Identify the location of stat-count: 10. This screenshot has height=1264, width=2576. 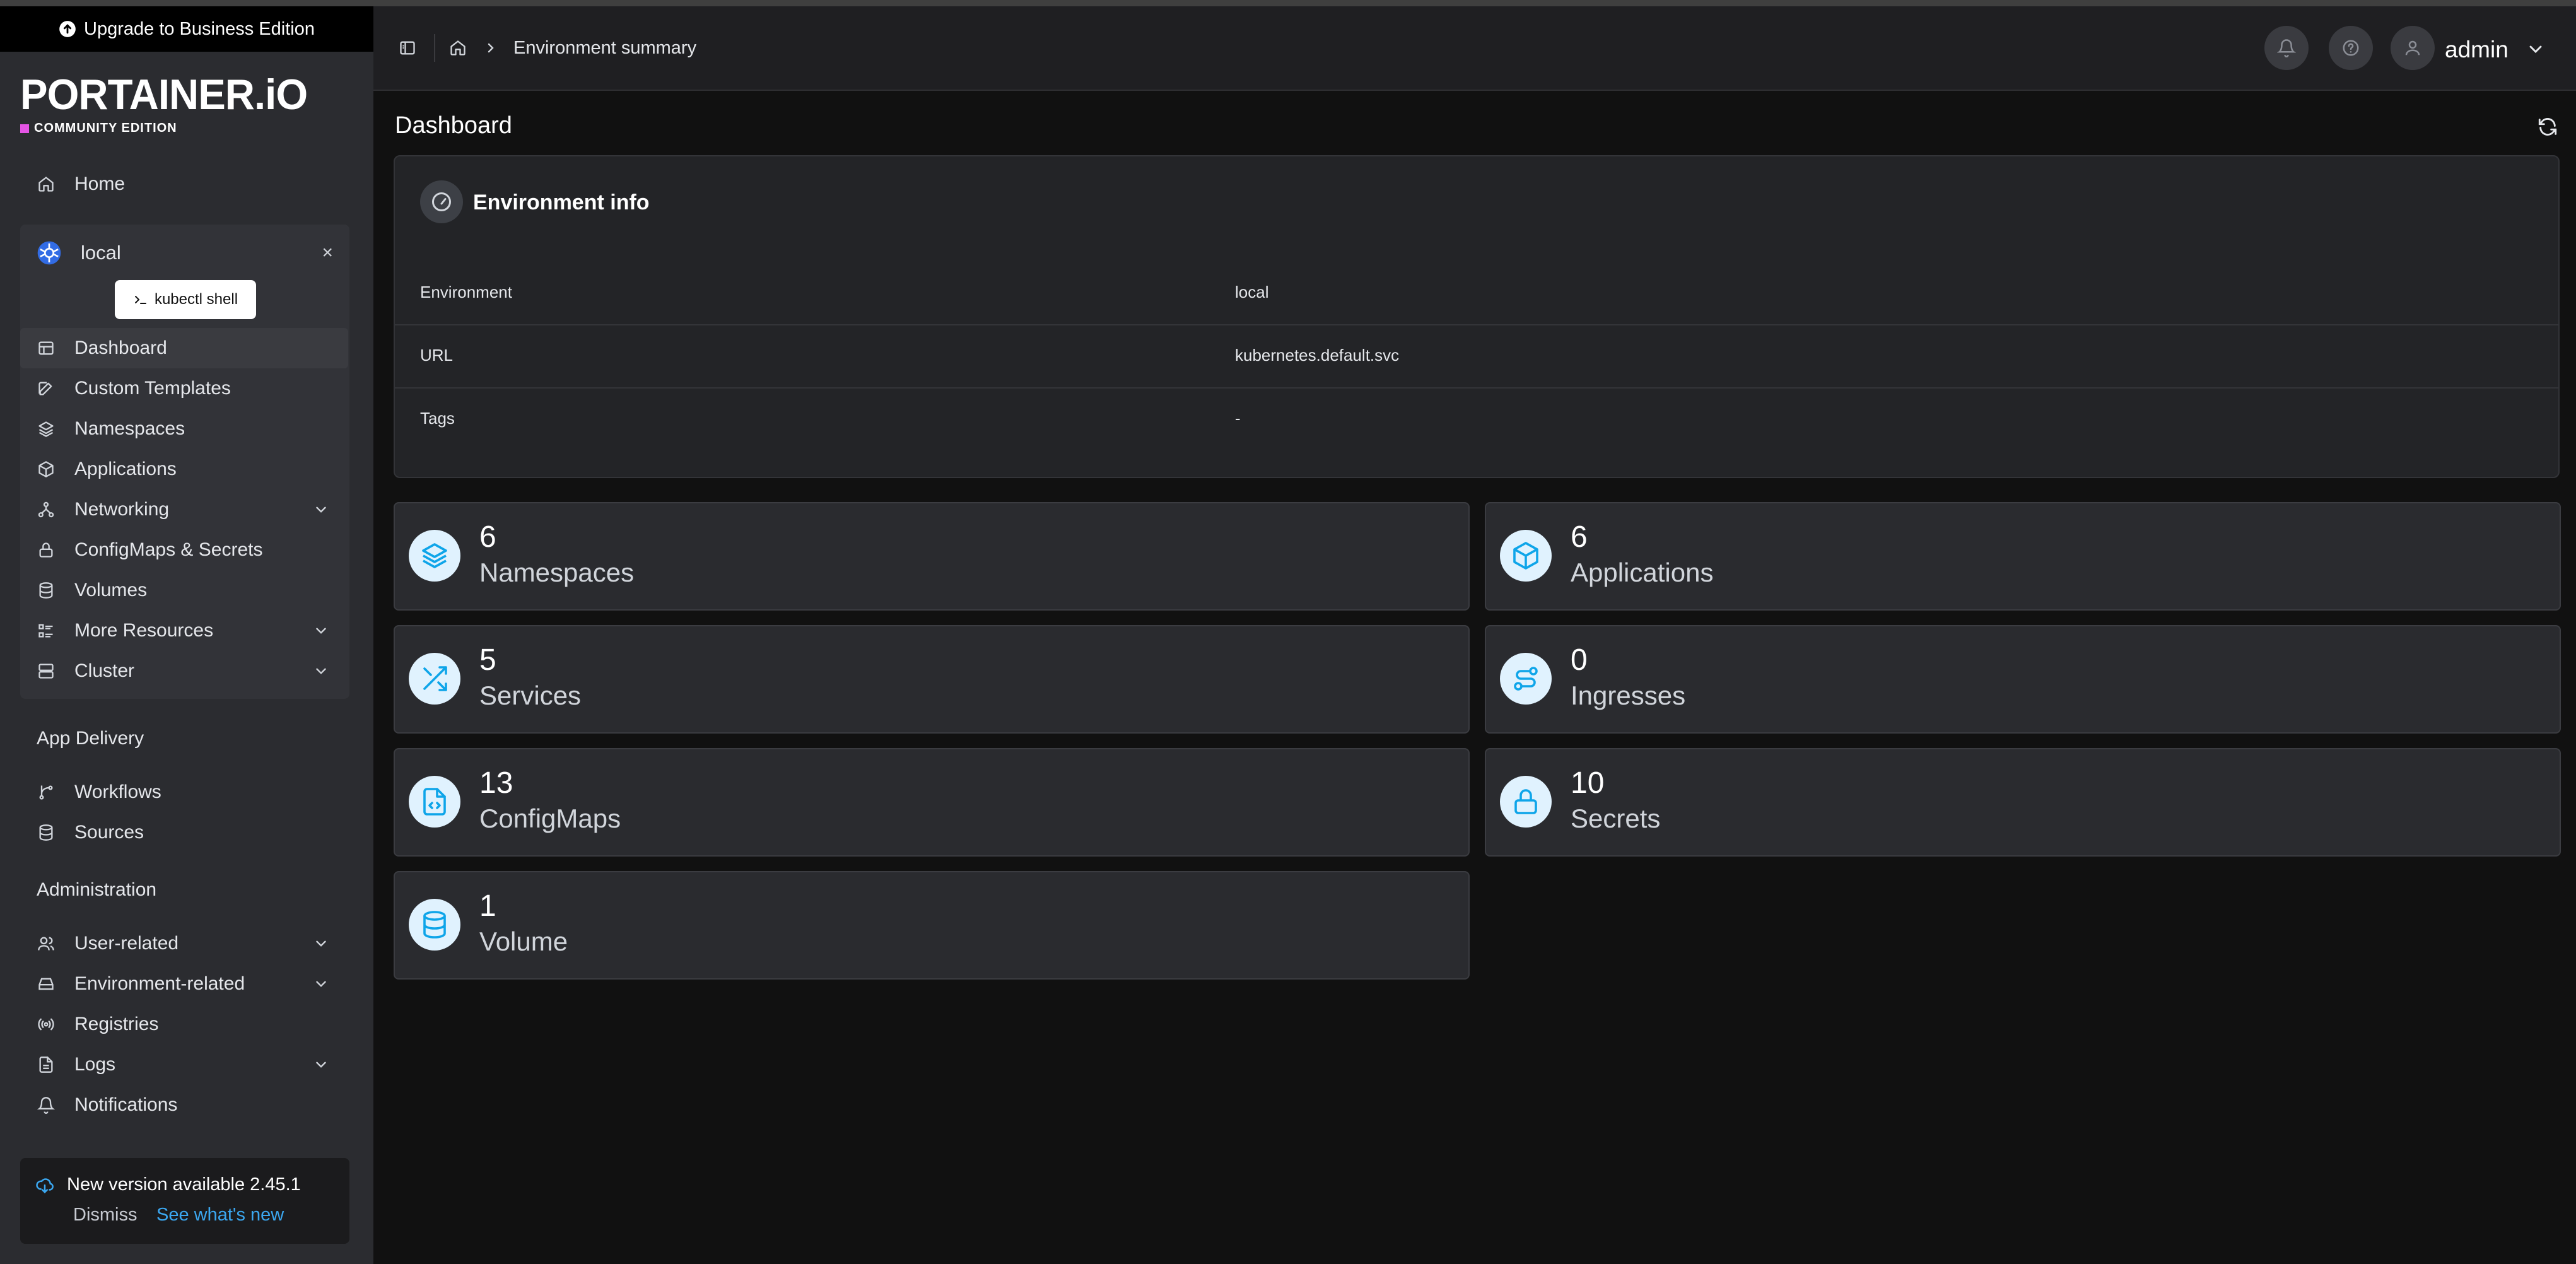
(1588, 783).